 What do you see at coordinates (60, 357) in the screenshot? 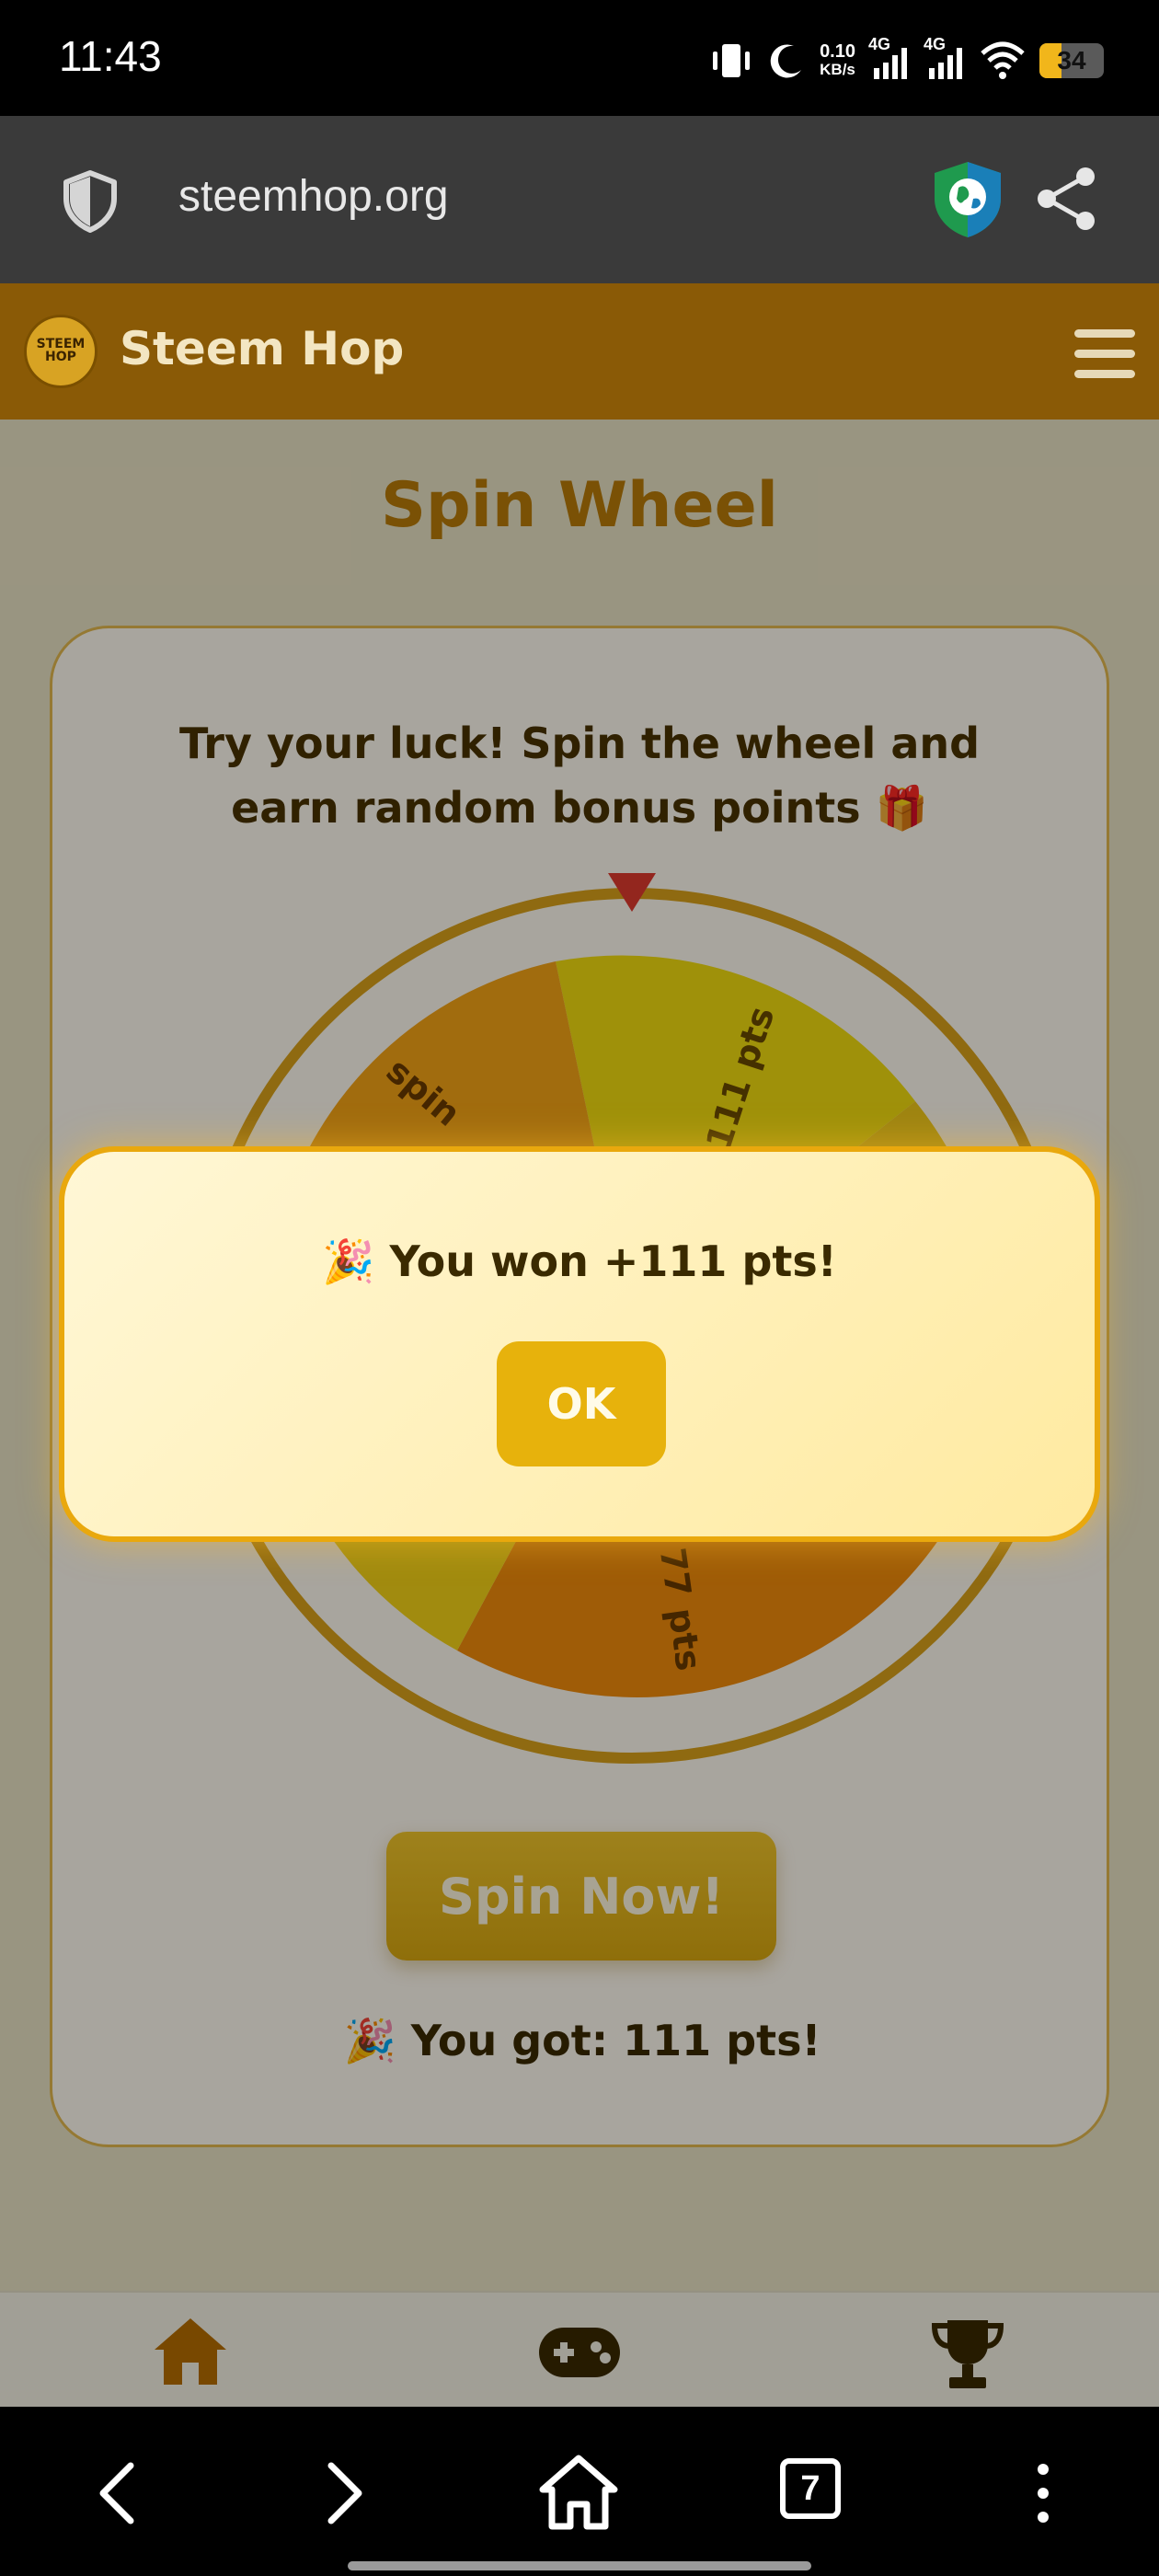
I see `logo-line2: HOP` at bounding box center [60, 357].